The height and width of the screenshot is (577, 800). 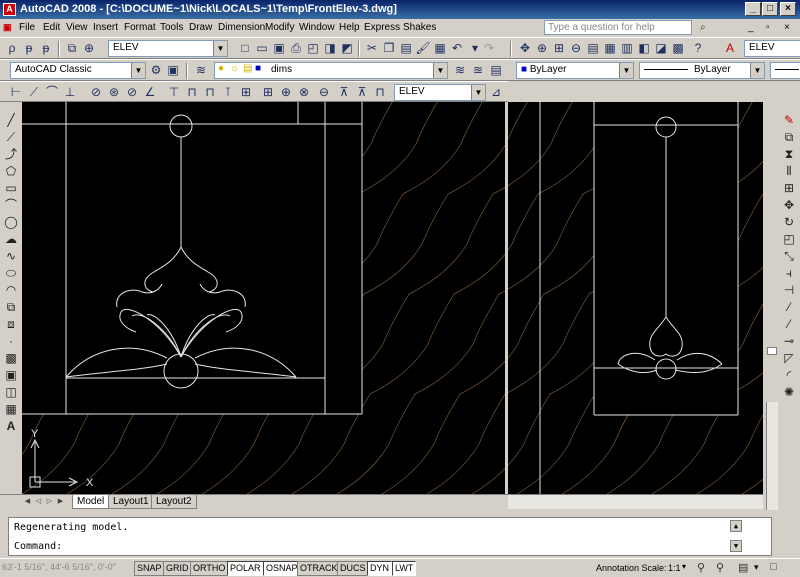 I want to click on arc-length-icon: ⌒, so click(x=52, y=92).